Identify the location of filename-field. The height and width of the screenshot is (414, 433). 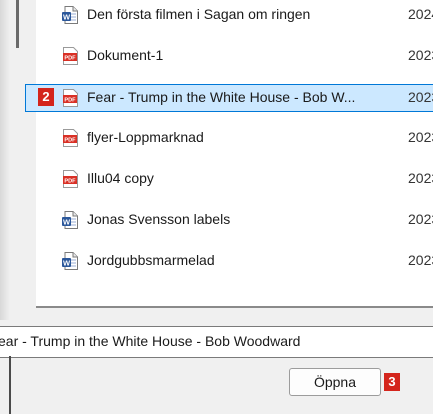
(216, 342).